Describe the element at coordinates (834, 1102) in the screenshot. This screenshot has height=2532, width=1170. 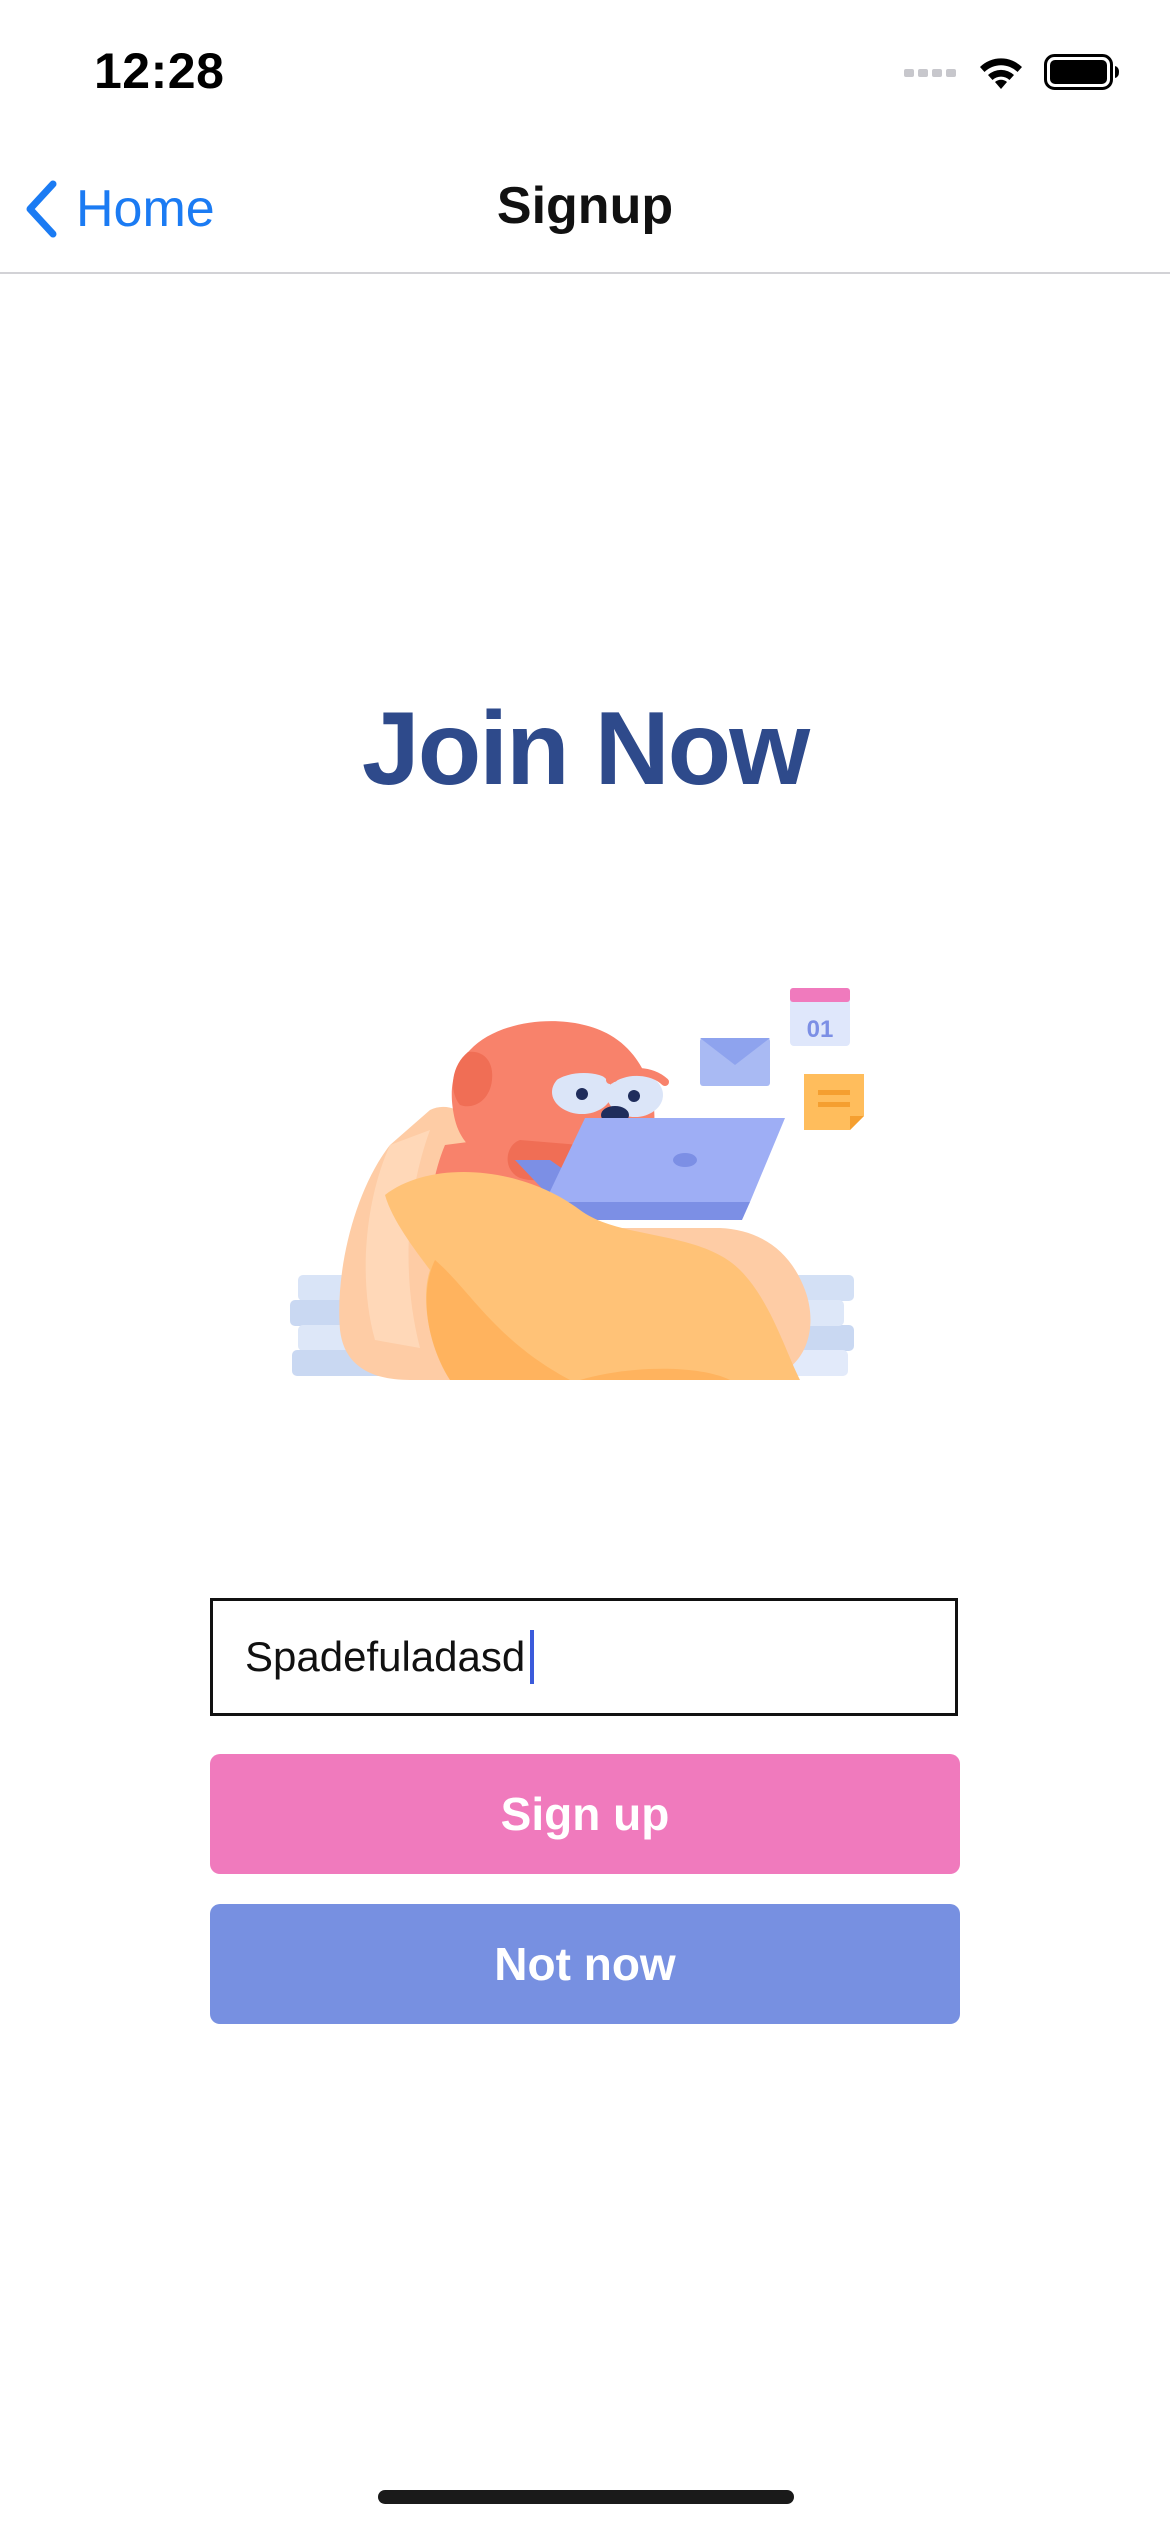
I see `sticky-note-icon` at that location.